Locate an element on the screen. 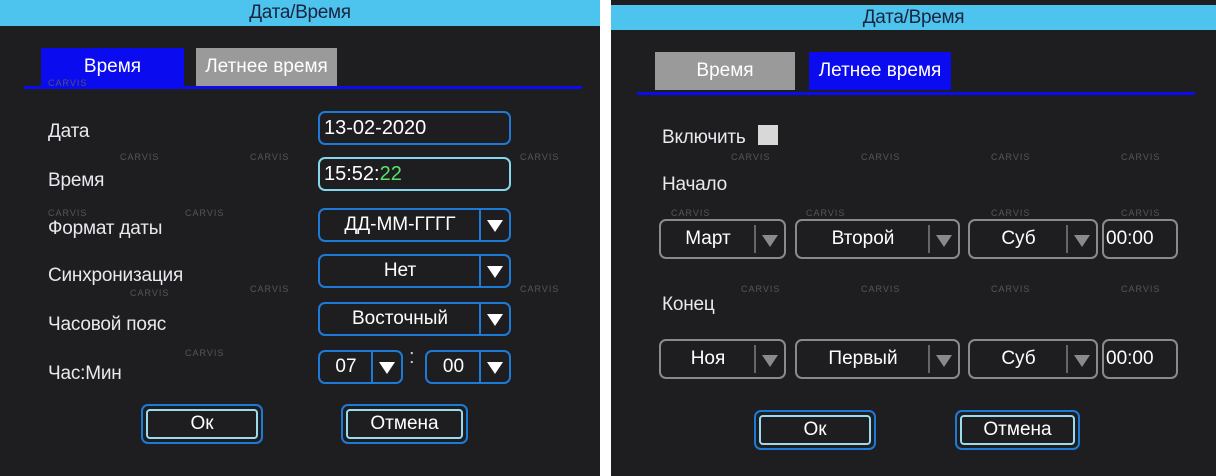 The width and height of the screenshot is (1216, 476). end-month-select: Ноя is located at coordinates (722, 359).